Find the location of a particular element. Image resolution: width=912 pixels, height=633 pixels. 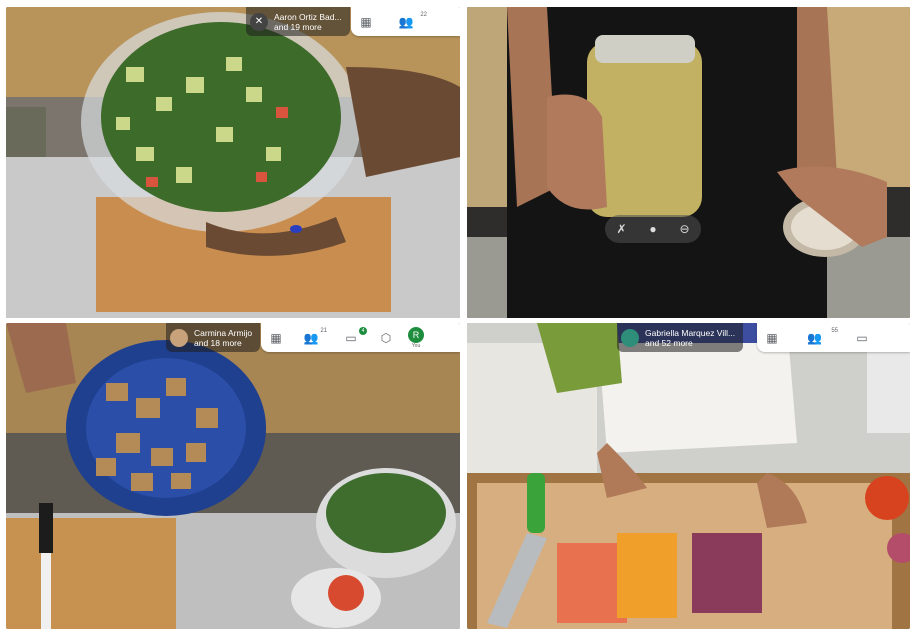

tile-controls: ✗ ● ⊖ is located at coordinates (653, 229).